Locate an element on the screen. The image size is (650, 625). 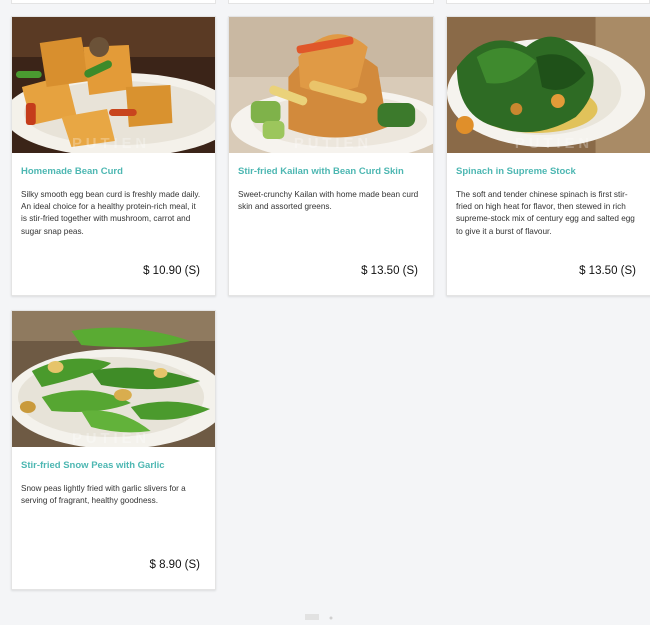
dish-name: Spinach in Supreme Stock is located at coordinates (550, 171).